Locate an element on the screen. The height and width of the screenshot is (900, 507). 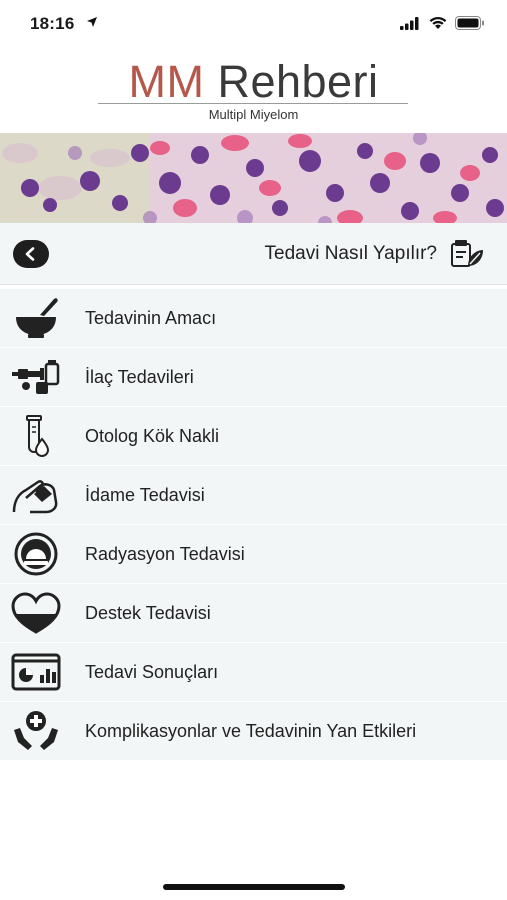
home-indicator is located at coordinates (254, 887).